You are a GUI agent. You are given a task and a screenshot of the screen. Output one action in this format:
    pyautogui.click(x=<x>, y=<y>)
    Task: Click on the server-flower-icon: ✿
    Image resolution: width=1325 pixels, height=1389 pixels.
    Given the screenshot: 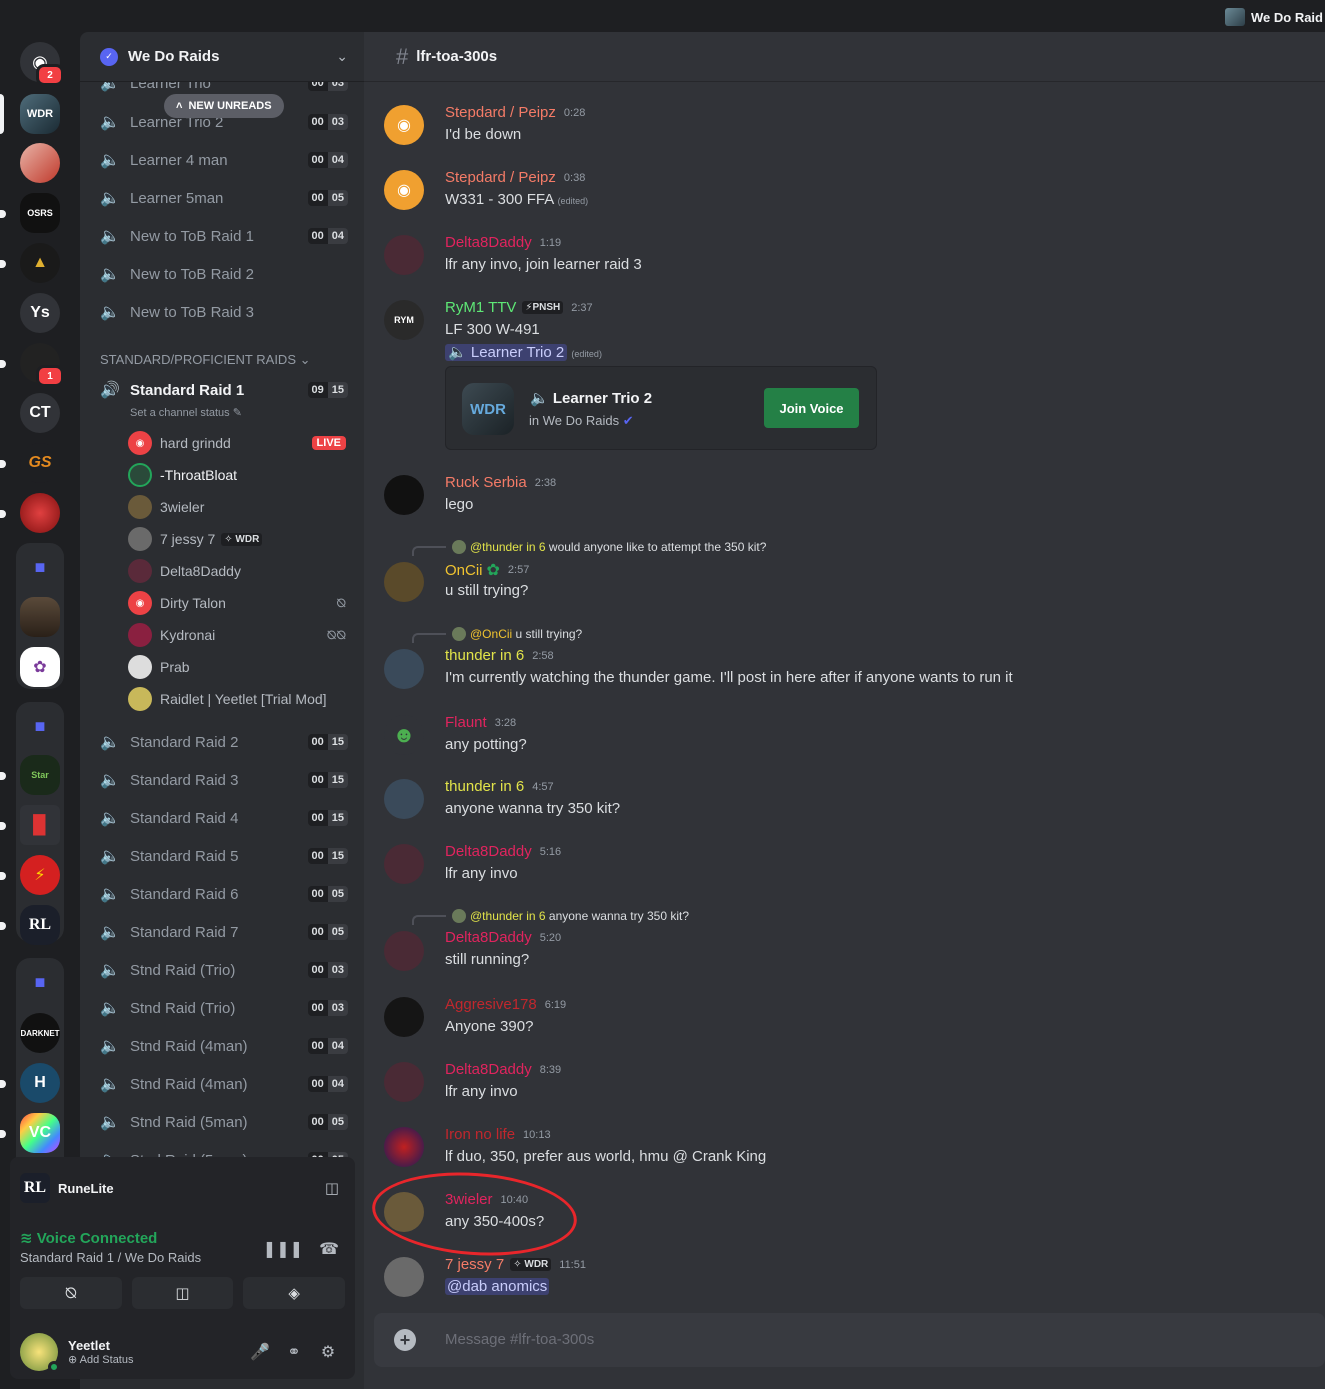 What is the action you would take?
    pyautogui.click(x=40, y=667)
    